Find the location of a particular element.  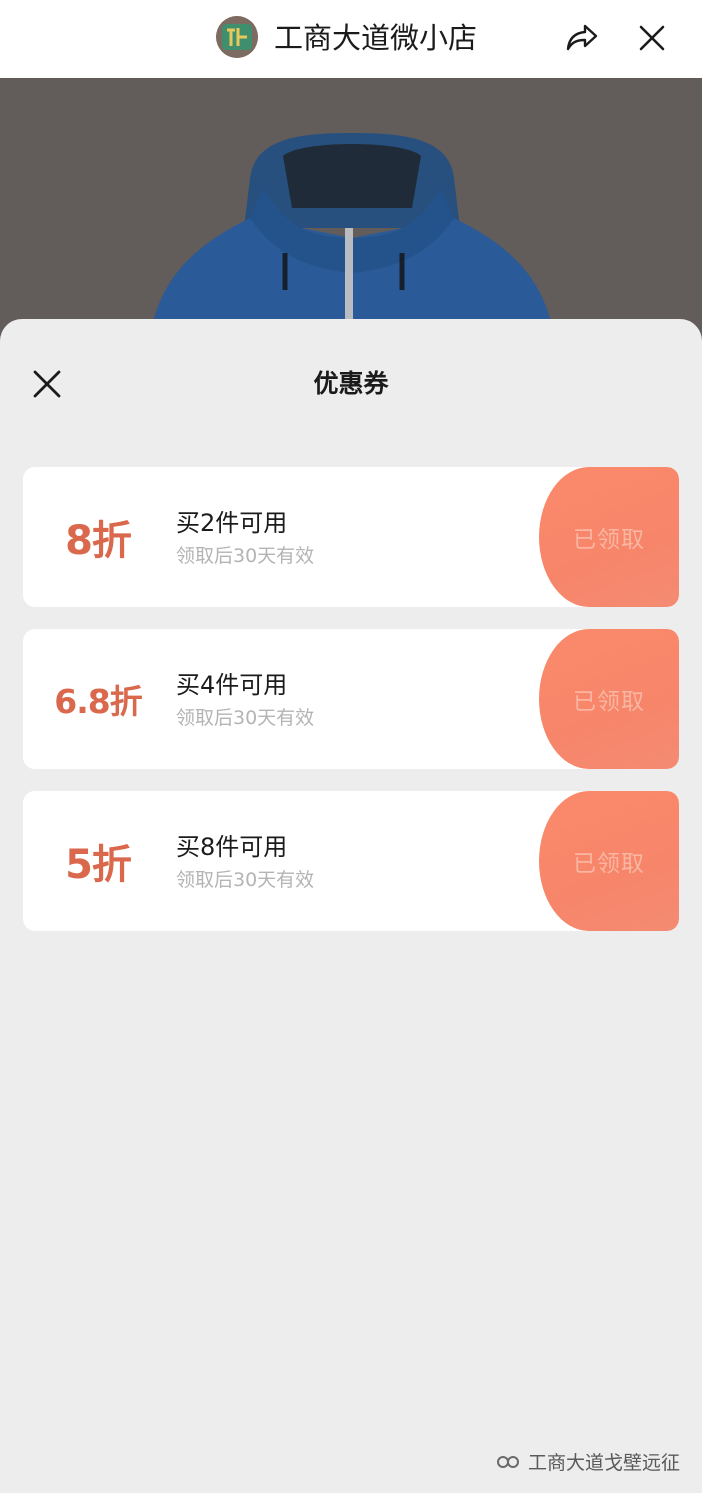

coupon-card: 8折 买2件可用 领取后30天有效 已领取 is located at coordinates (351, 537).